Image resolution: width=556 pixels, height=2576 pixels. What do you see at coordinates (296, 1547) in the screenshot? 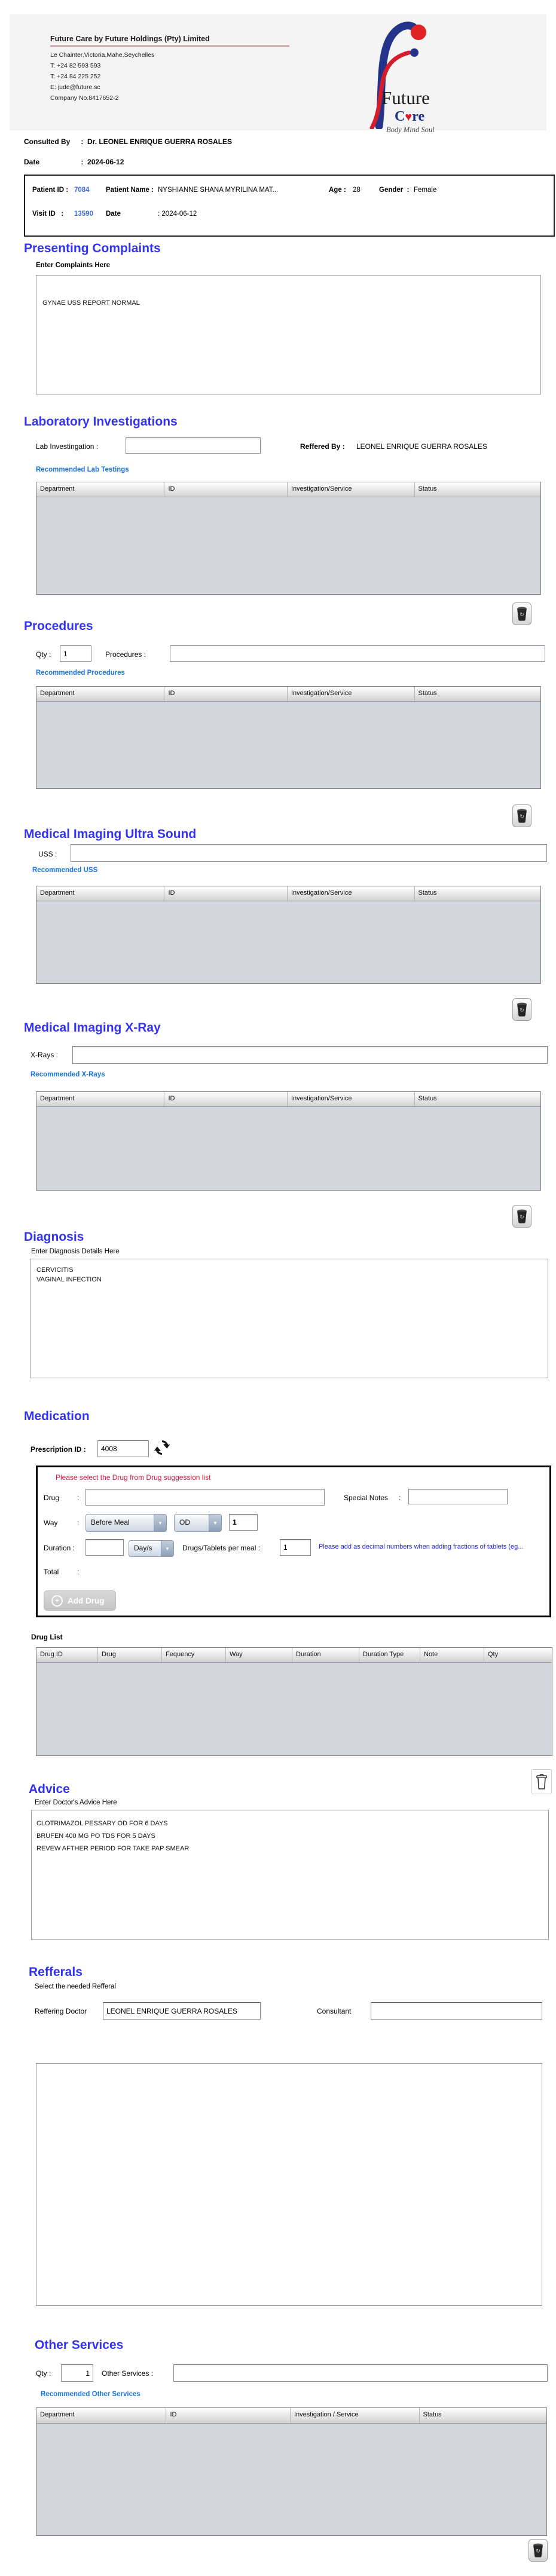
I see `per-meal-input` at bounding box center [296, 1547].